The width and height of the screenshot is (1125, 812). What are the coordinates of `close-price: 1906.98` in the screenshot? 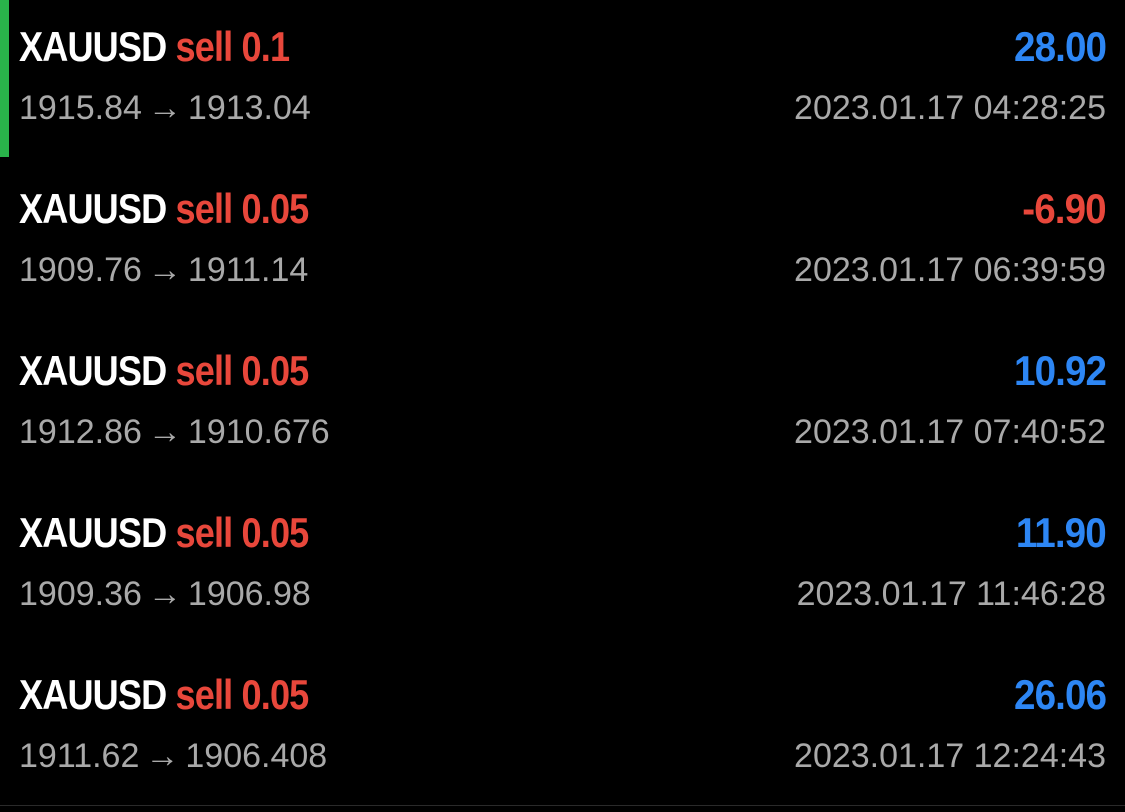 It's located at (249, 594).